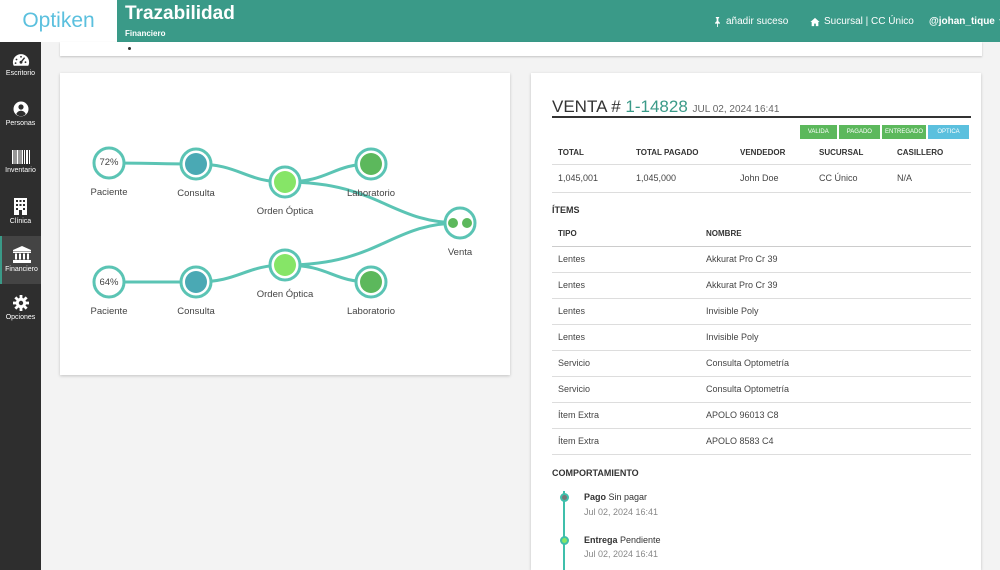 The width and height of the screenshot is (1000, 570). What do you see at coordinates (20, 73) in the screenshot?
I see `sidebar-item-label: Escritorio` at bounding box center [20, 73].